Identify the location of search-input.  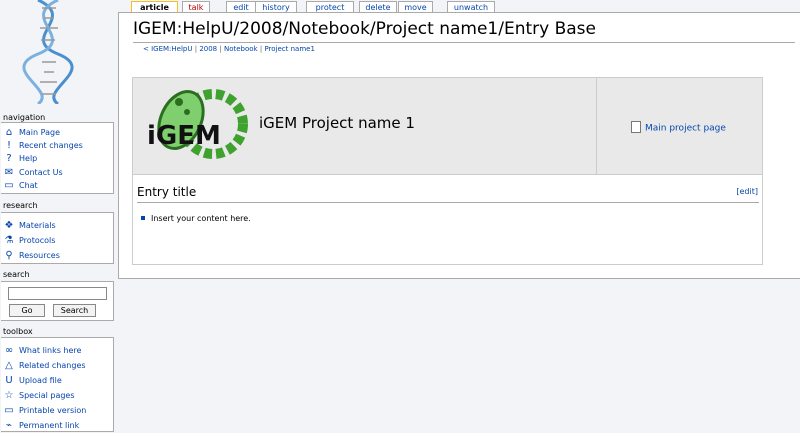
(57, 293).